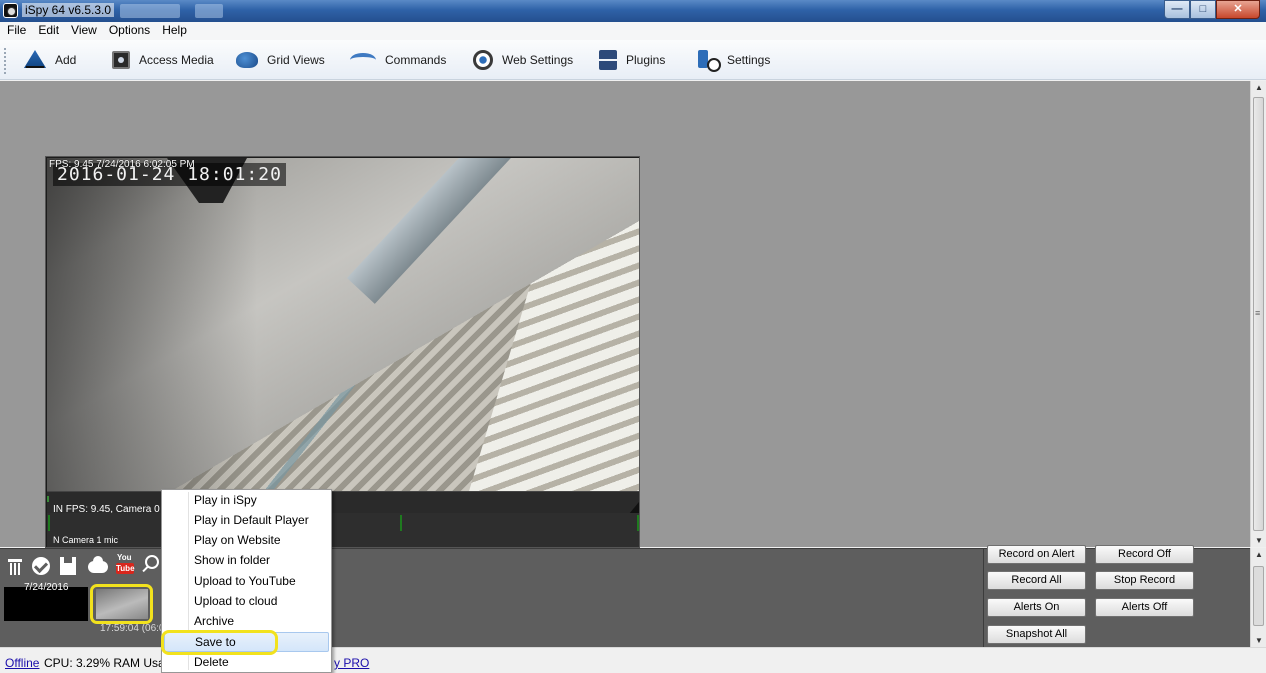 This screenshot has height=673, width=1266. I want to click on menu-item-upload-cloud: Upload to cloud, so click(246, 601).